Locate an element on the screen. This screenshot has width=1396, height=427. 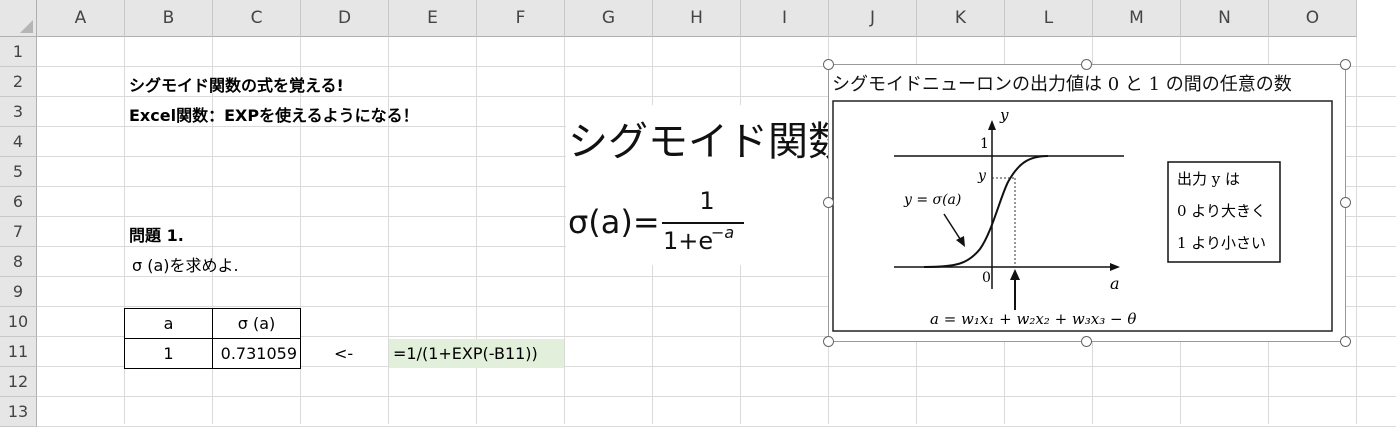
tick-y-label: y is located at coordinates (982, 176).